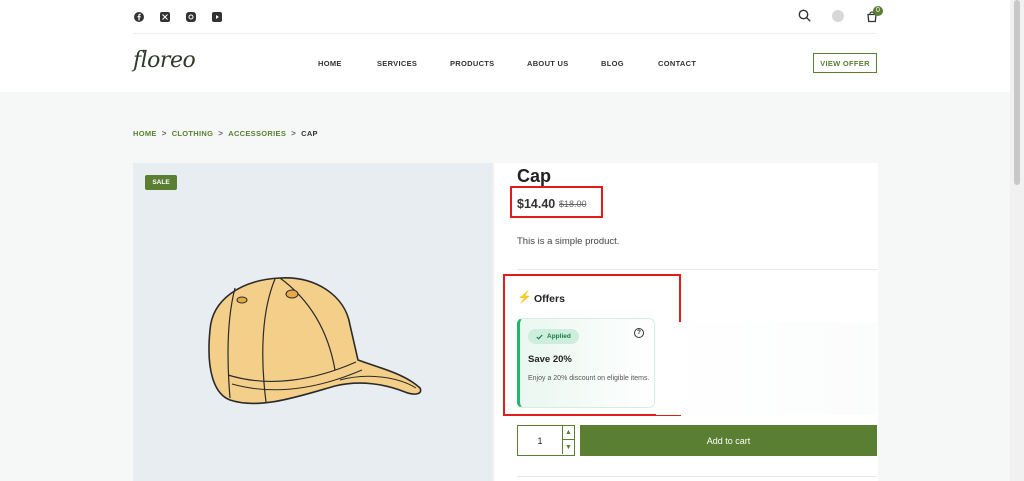 This screenshot has height=481, width=1024. What do you see at coordinates (878, 11) in the screenshot?
I see `cart-count-badge: 0` at bounding box center [878, 11].